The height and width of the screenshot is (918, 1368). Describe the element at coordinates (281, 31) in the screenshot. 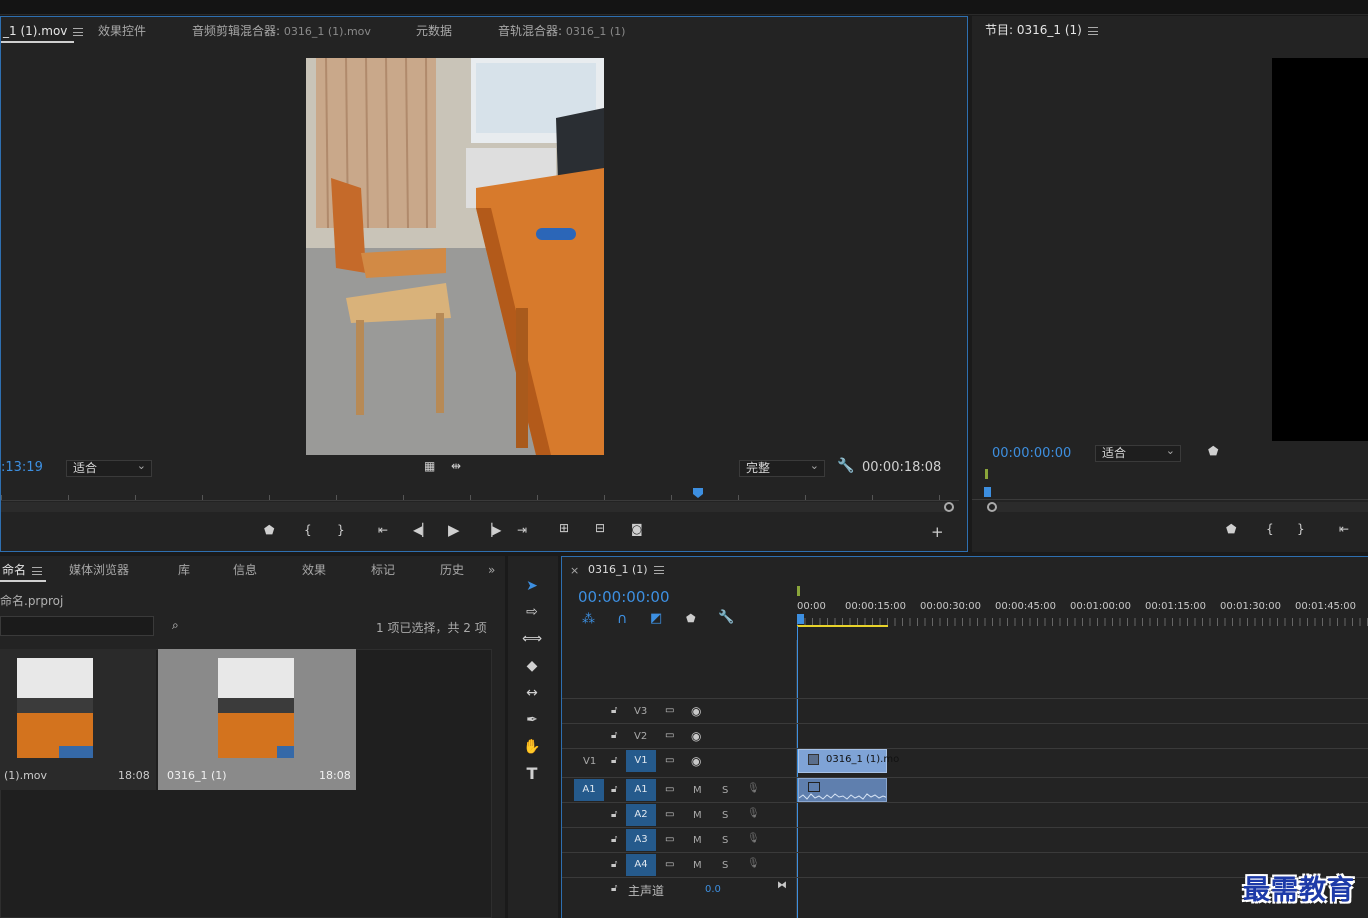

I see `tab-audio-clip-mixer: 音频剪辑混合器: 0316_1 (1).mov` at that location.